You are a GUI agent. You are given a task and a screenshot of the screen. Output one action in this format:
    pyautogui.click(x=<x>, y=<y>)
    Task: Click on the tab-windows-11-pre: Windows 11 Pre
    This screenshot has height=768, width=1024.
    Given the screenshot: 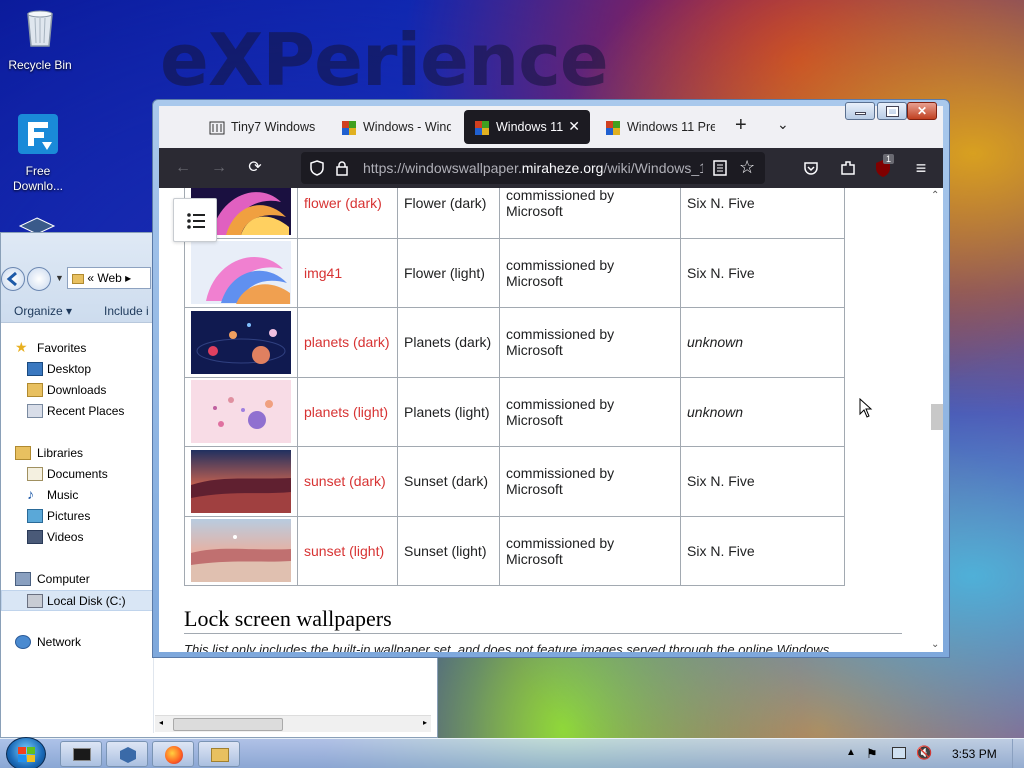 What is the action you would take?
    pyautogui.click(x=655, y=127)
    